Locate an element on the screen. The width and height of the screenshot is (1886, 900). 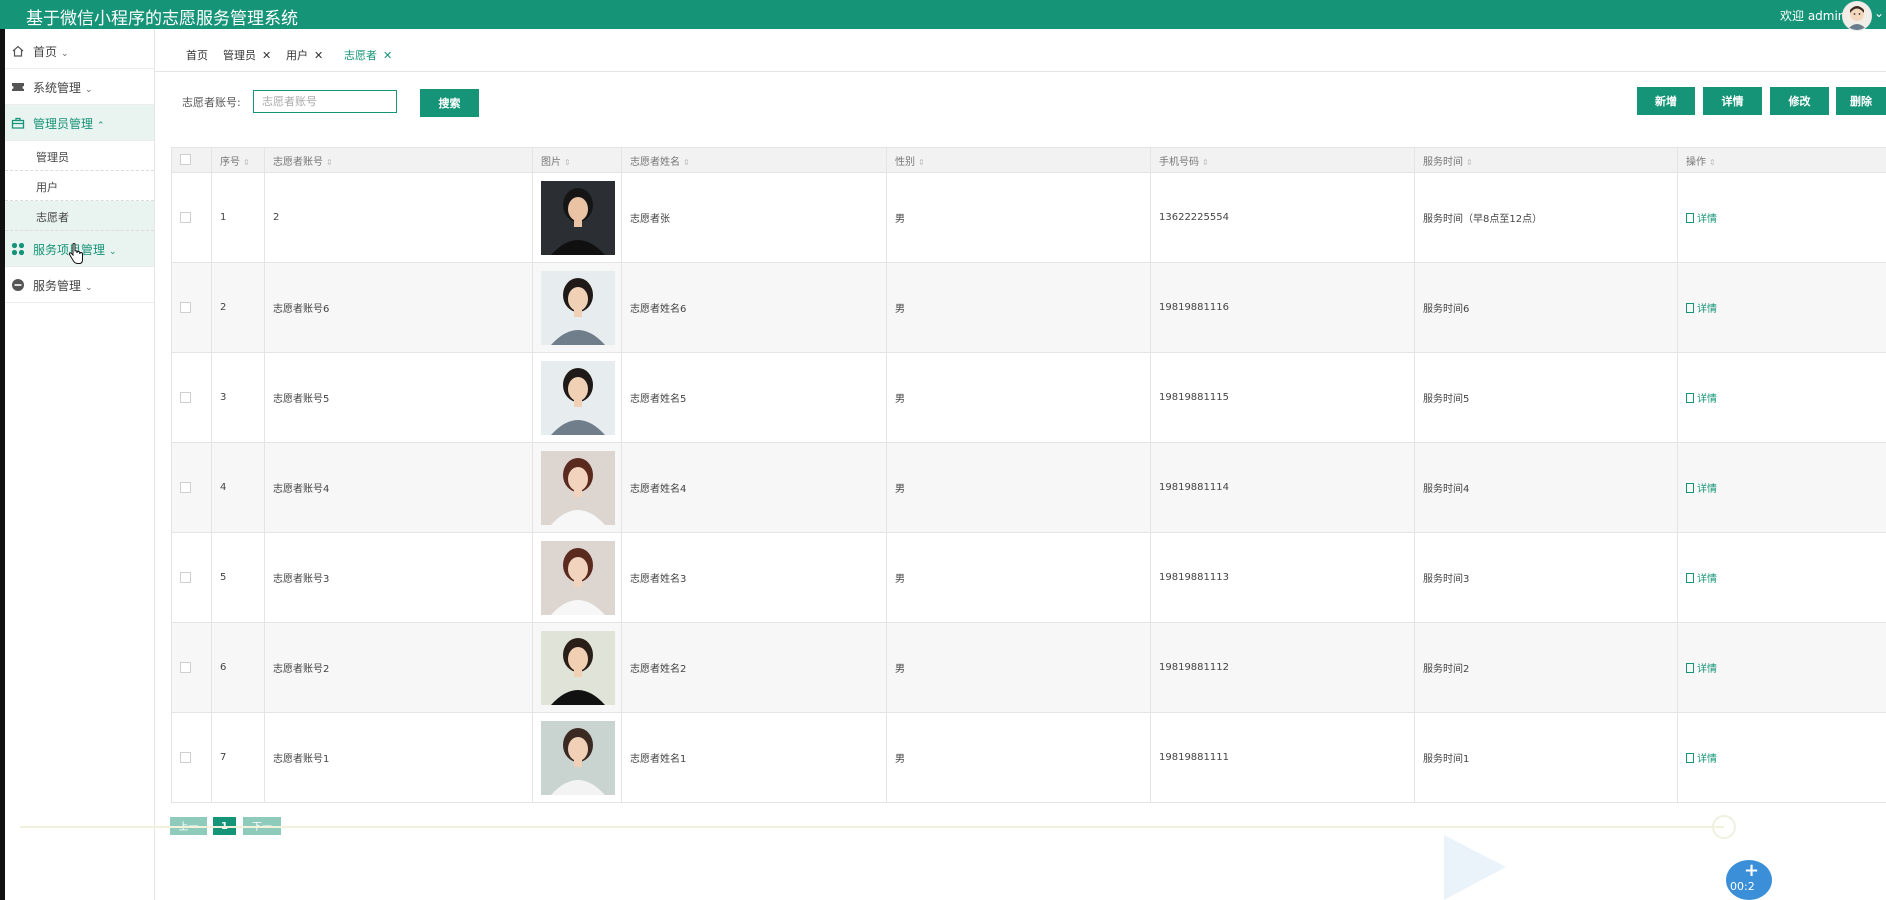
sidebar-item-service: 服务管理 ⌄ is located at coordinates (79, 285).